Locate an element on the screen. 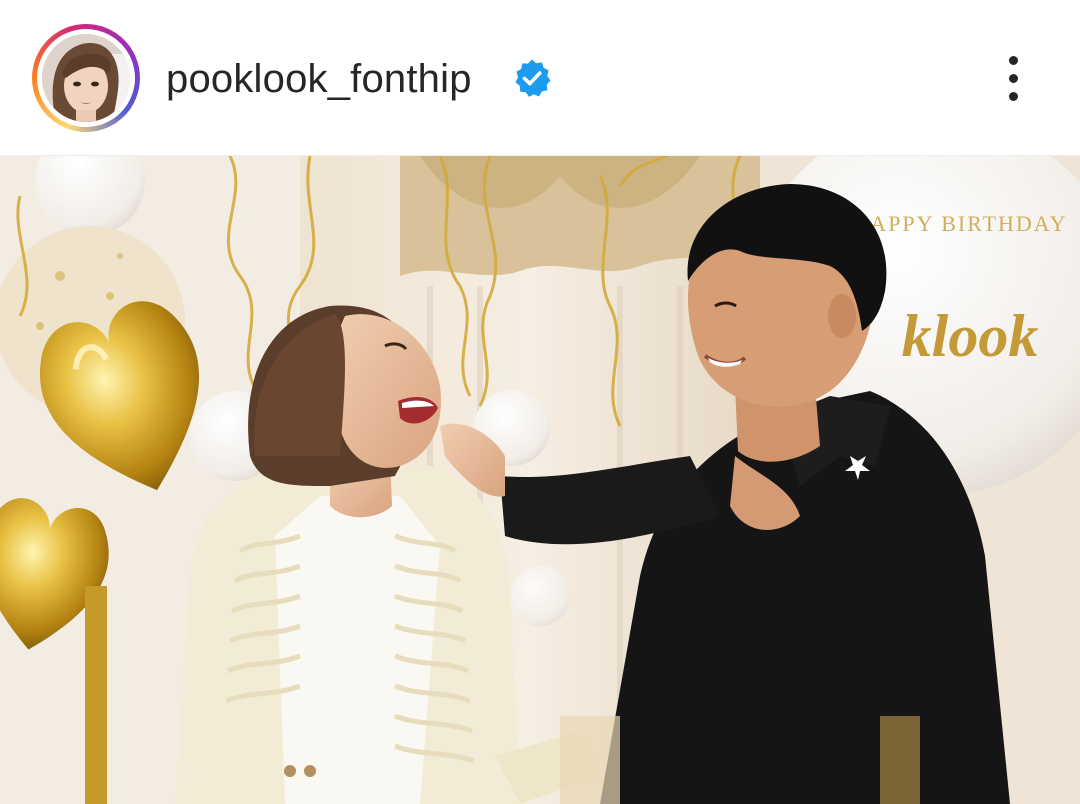 The height and width of the screenshot is (804, 1080). balloon-text-script: klook is located at coordinates (970, 336).